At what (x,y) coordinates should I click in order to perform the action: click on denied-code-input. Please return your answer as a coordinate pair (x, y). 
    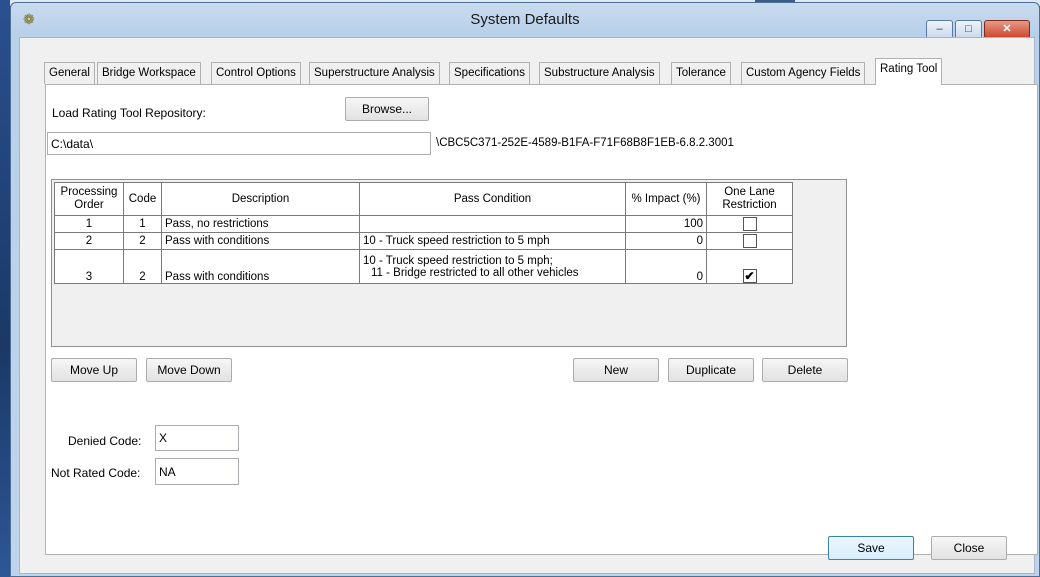
    Looking at the image, I should click on (197, 438).